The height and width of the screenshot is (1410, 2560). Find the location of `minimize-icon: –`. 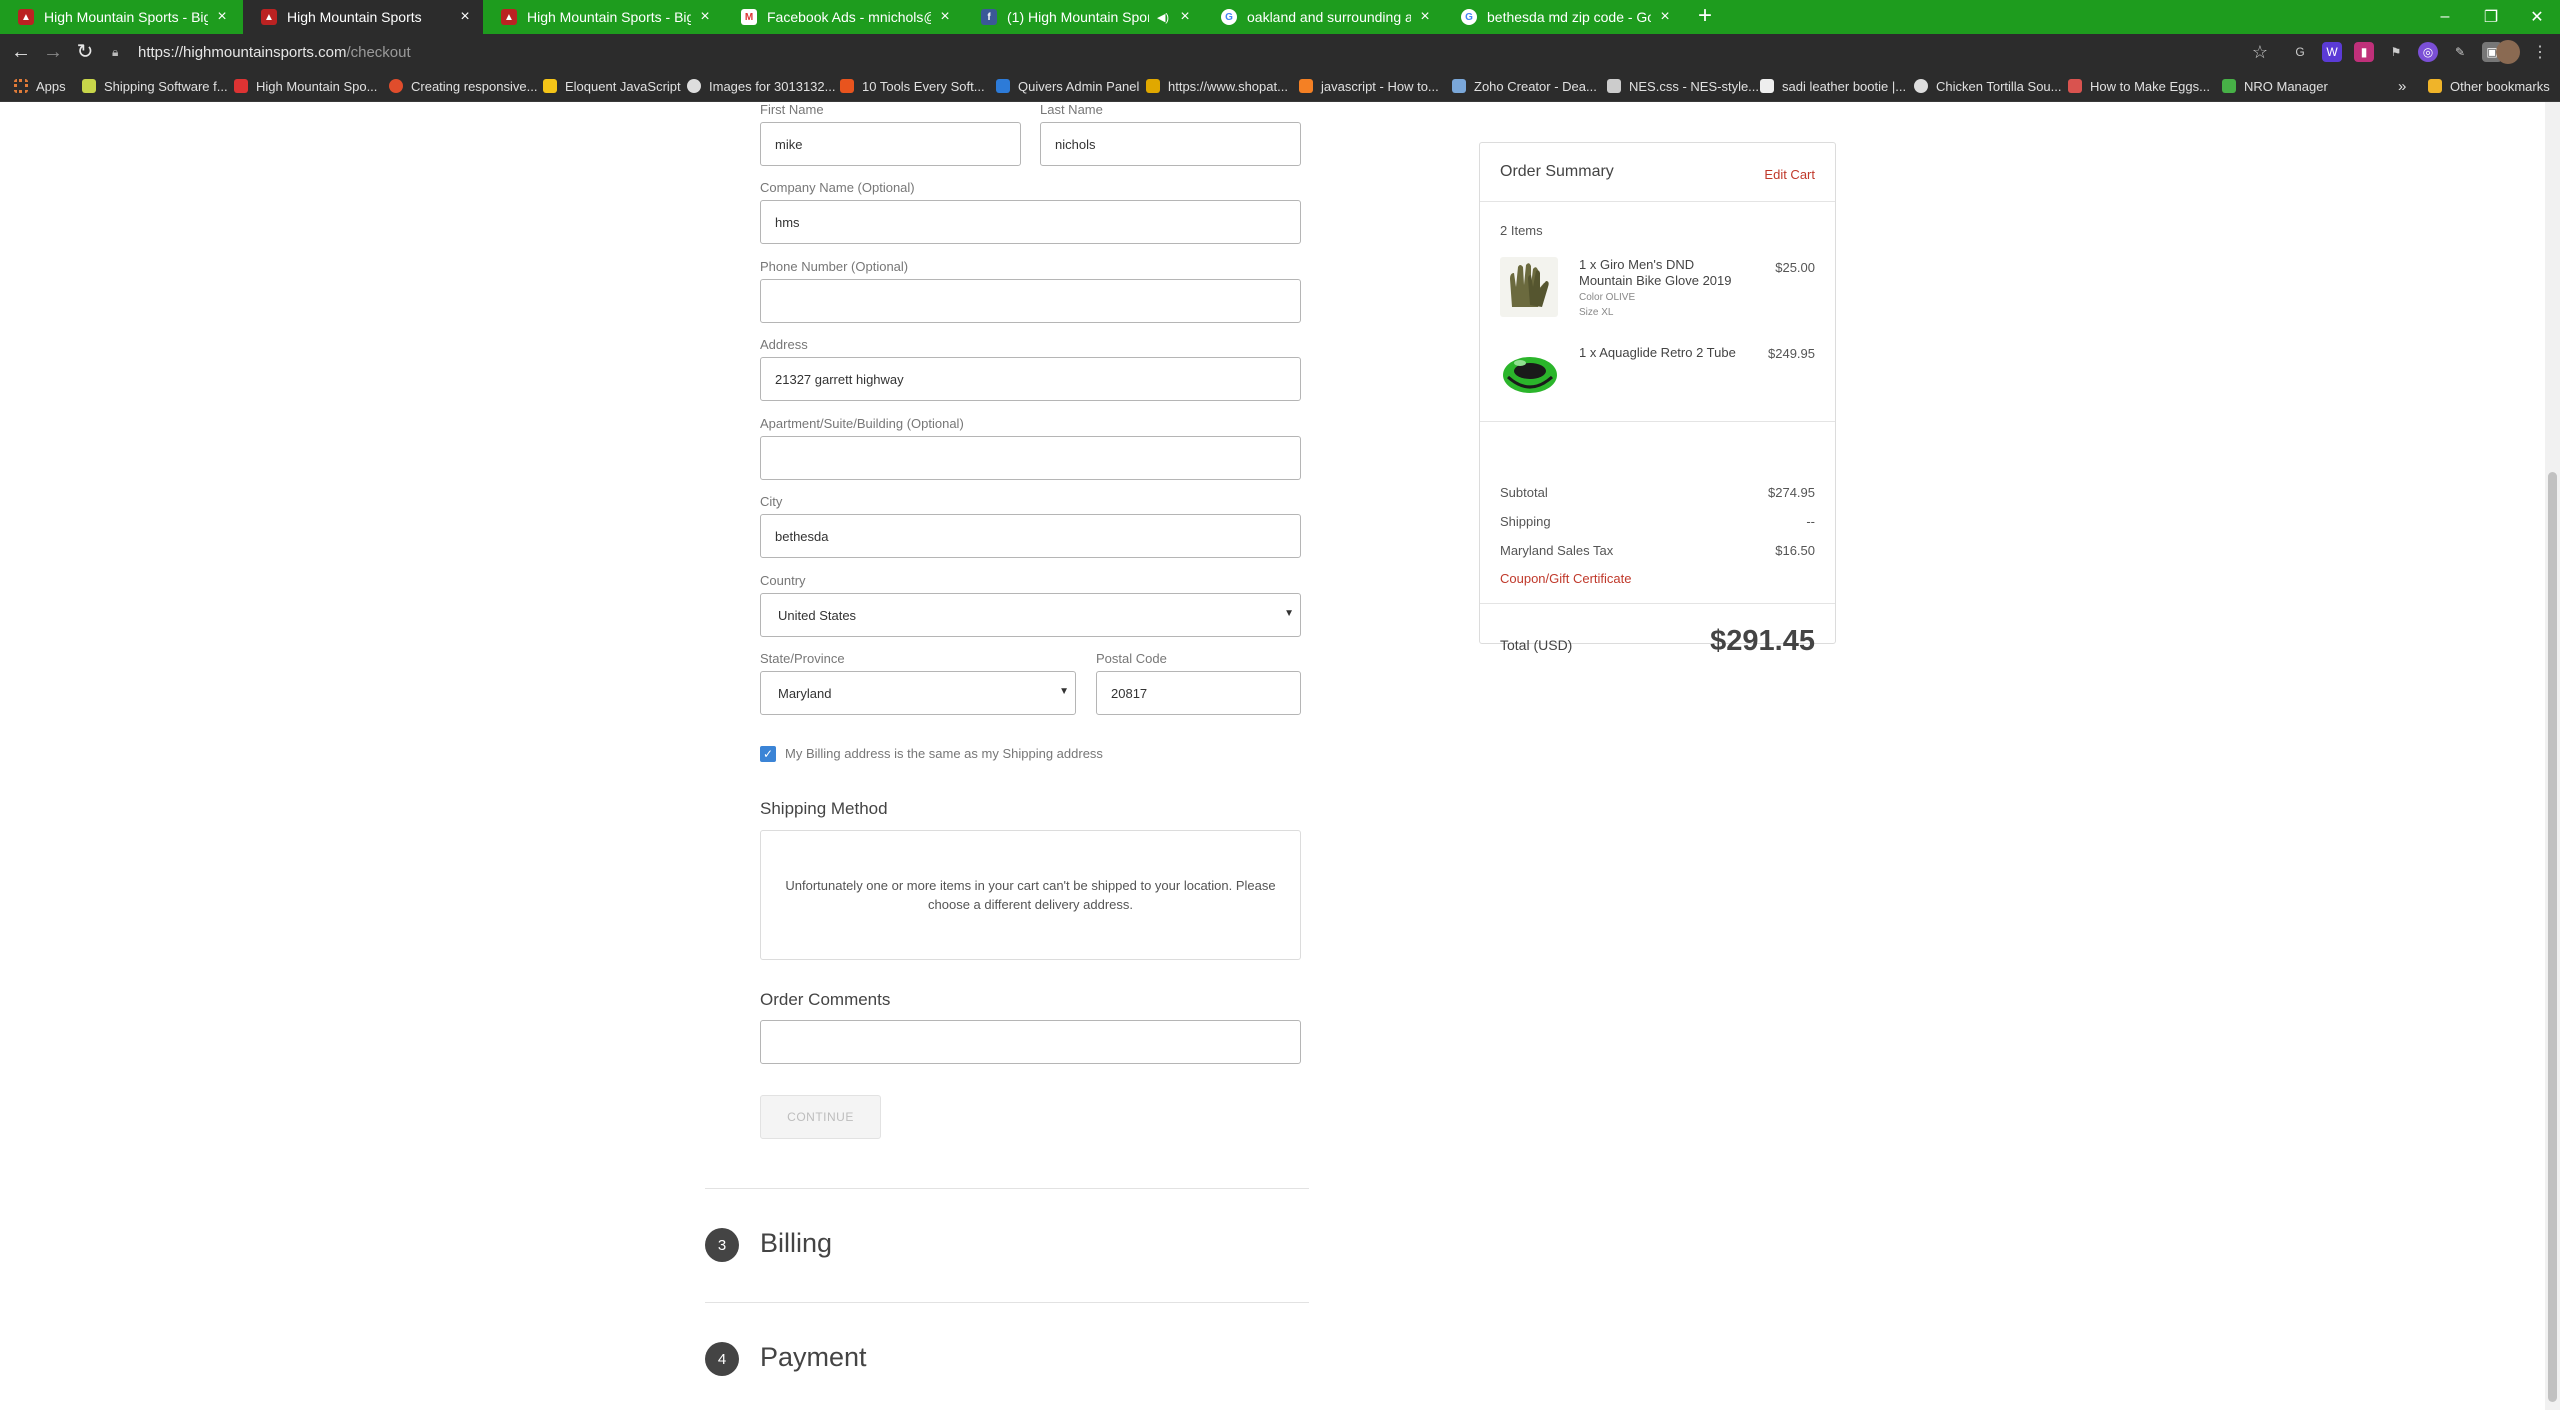

minimize-icon: – is located at coordinates (2445, 17).